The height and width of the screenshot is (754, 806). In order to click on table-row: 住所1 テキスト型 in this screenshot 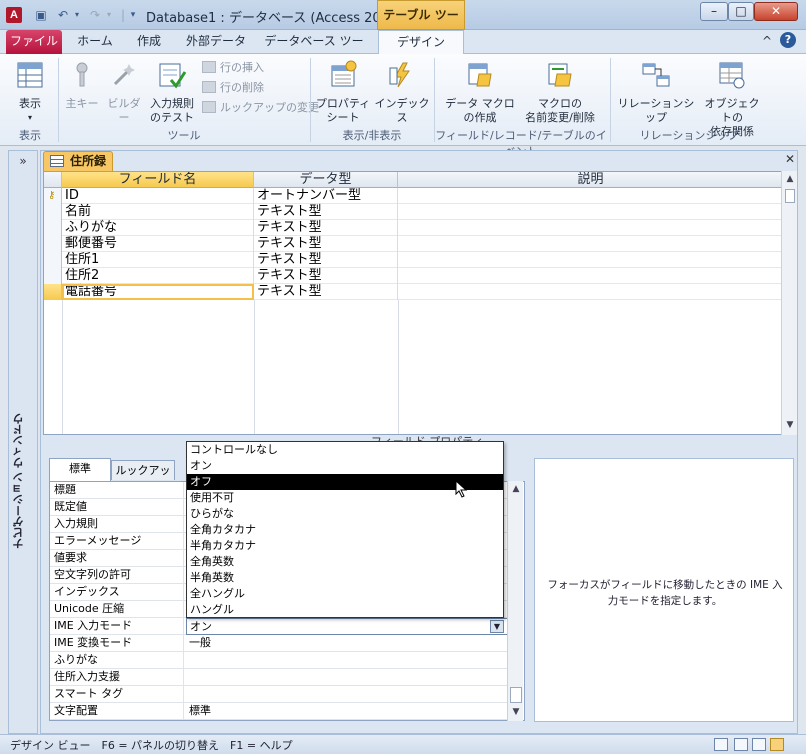, I will do `click(413, 260)`.